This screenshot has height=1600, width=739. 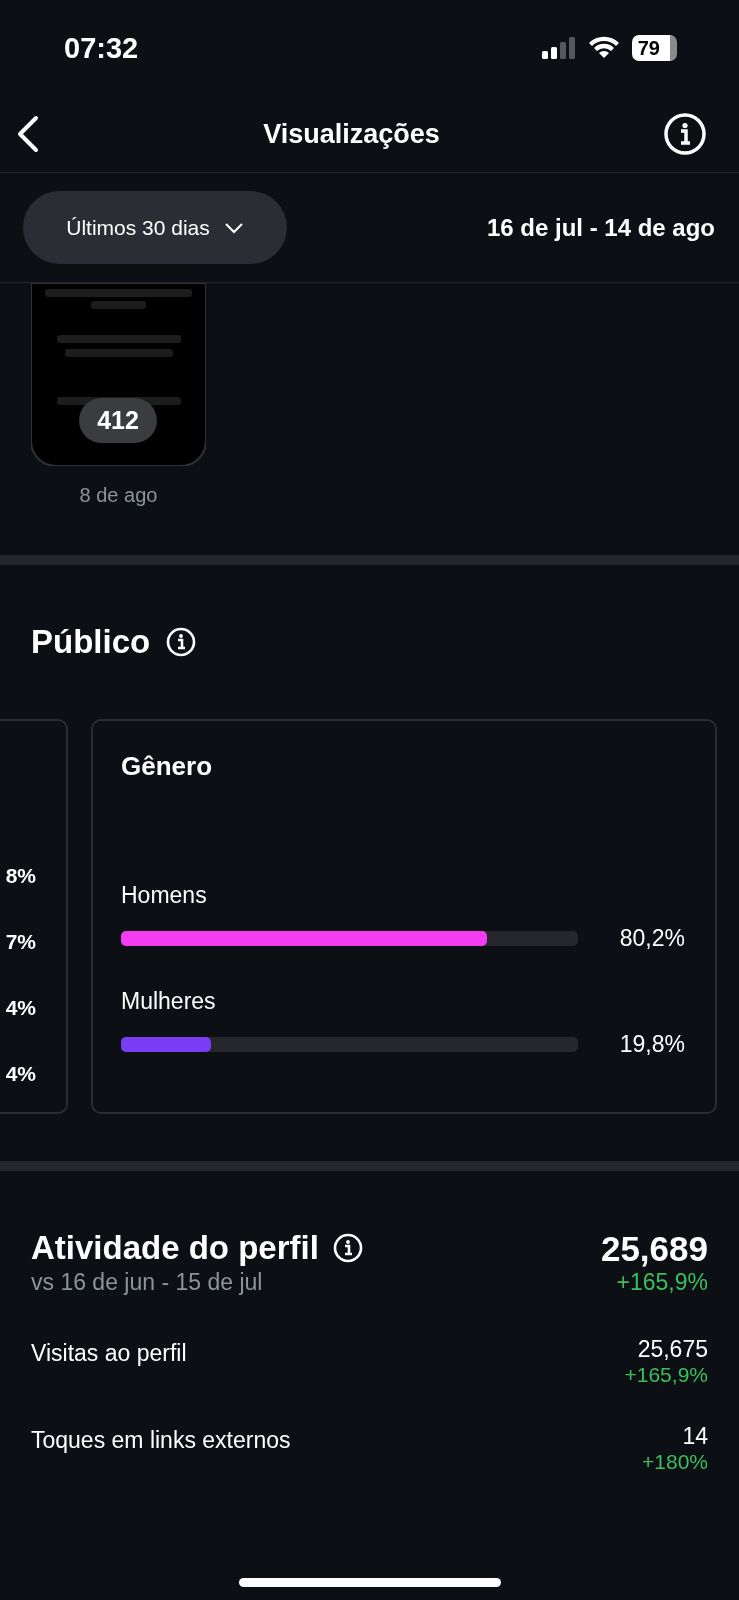 What do you see at coordinates (675, 1462) in the screenshot?
I see `change-percentage: +180%` at bounding box center [675, 1462].